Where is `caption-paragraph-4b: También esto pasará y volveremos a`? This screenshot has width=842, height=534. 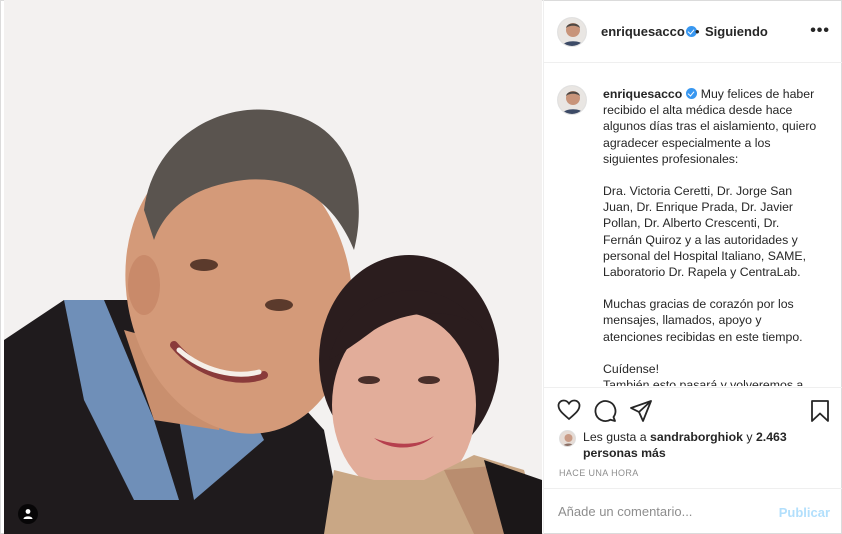
caption-paragraph-4b: También esto pasará y volveremos a is located at coordinates (703, 382).